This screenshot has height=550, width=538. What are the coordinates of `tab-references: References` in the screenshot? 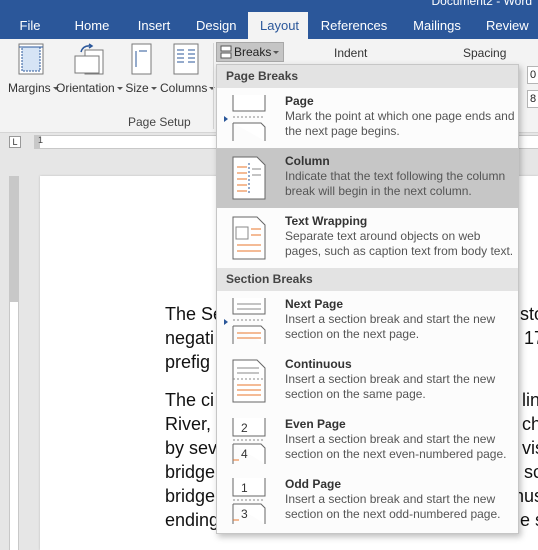 It's located at (354, 25).